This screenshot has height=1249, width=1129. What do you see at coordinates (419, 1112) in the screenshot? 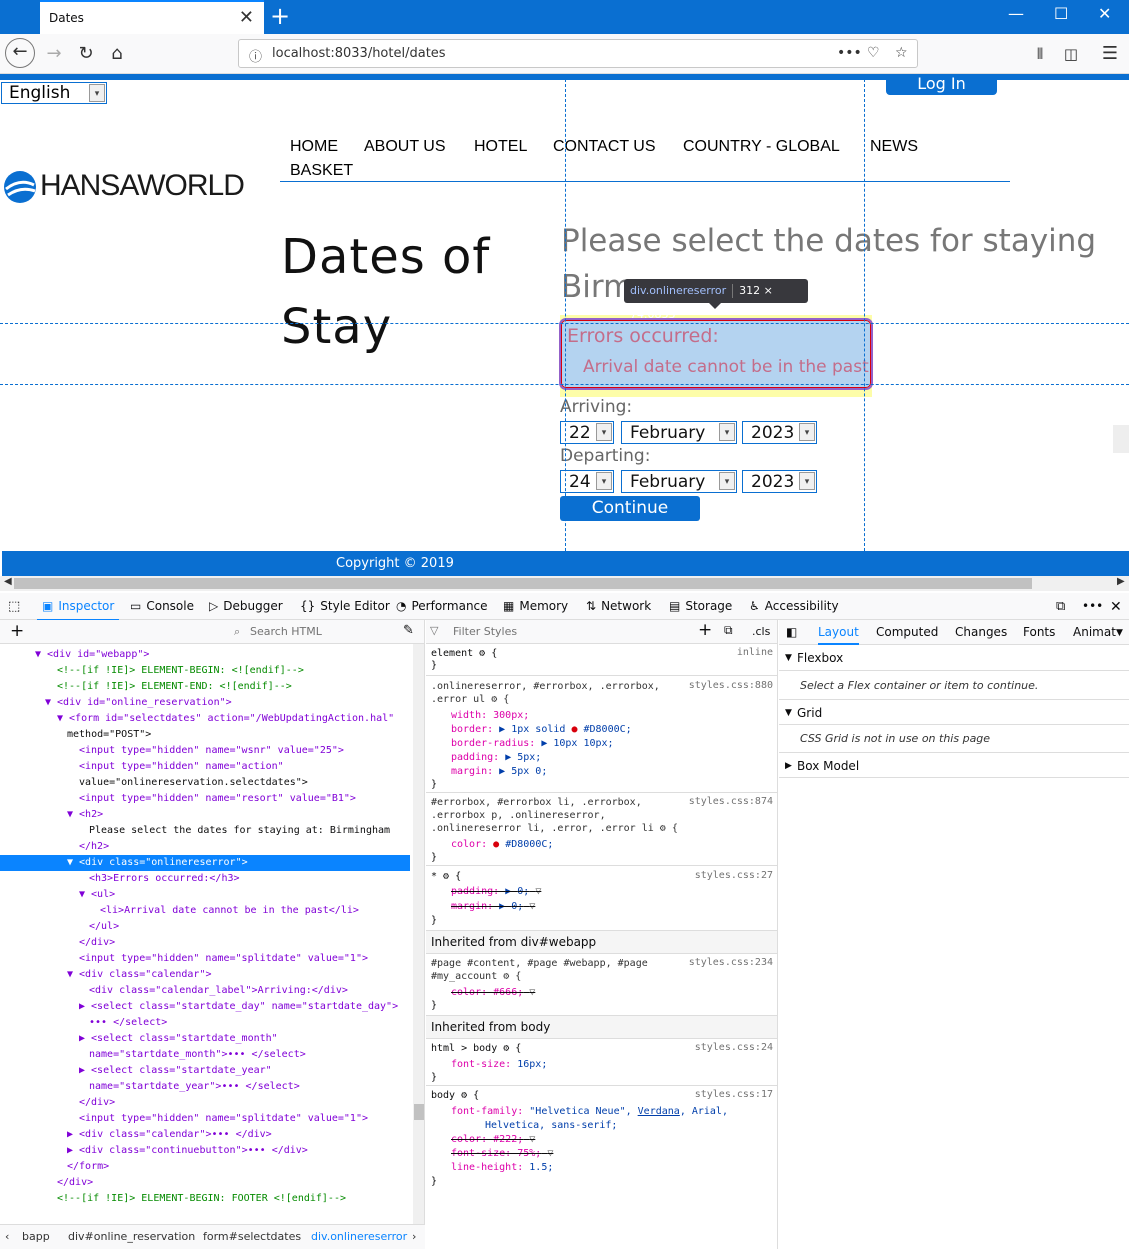
I see `markup-scroll-thumb` at bounding box center [419, 1112].